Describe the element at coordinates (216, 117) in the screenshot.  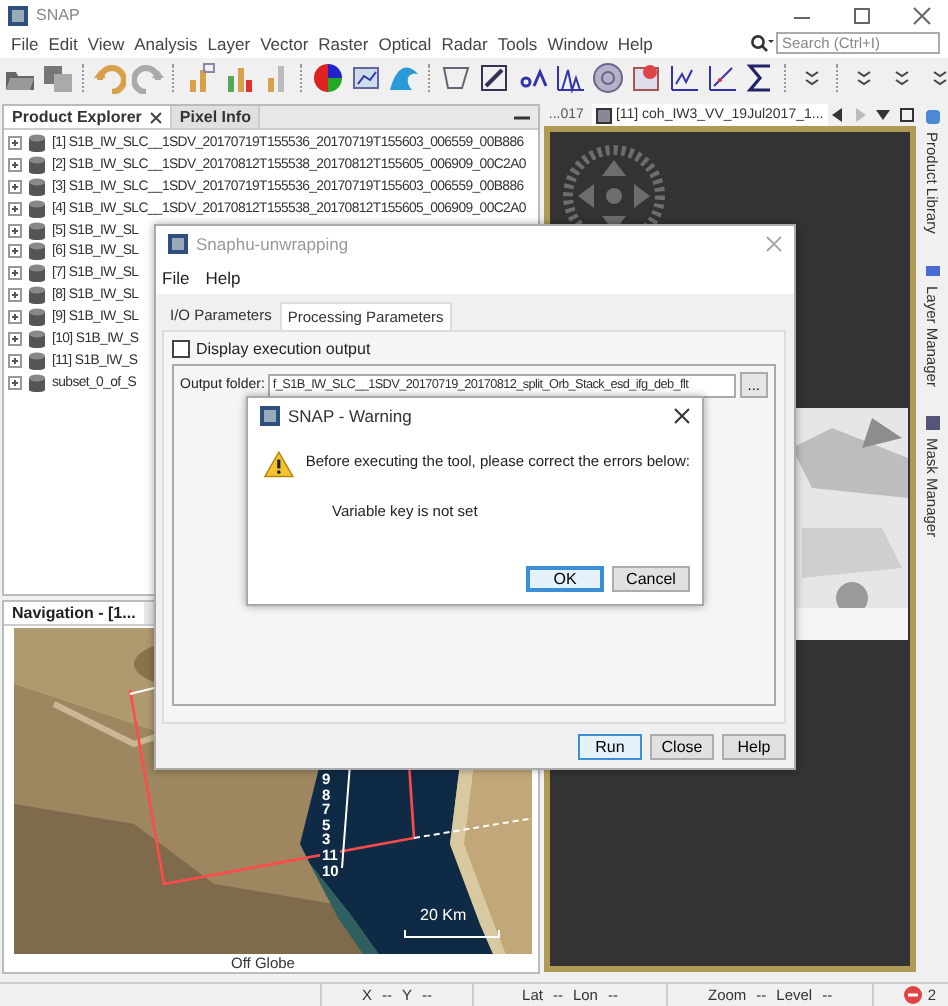
I see `panel-tab: Pixel Info` at that location.